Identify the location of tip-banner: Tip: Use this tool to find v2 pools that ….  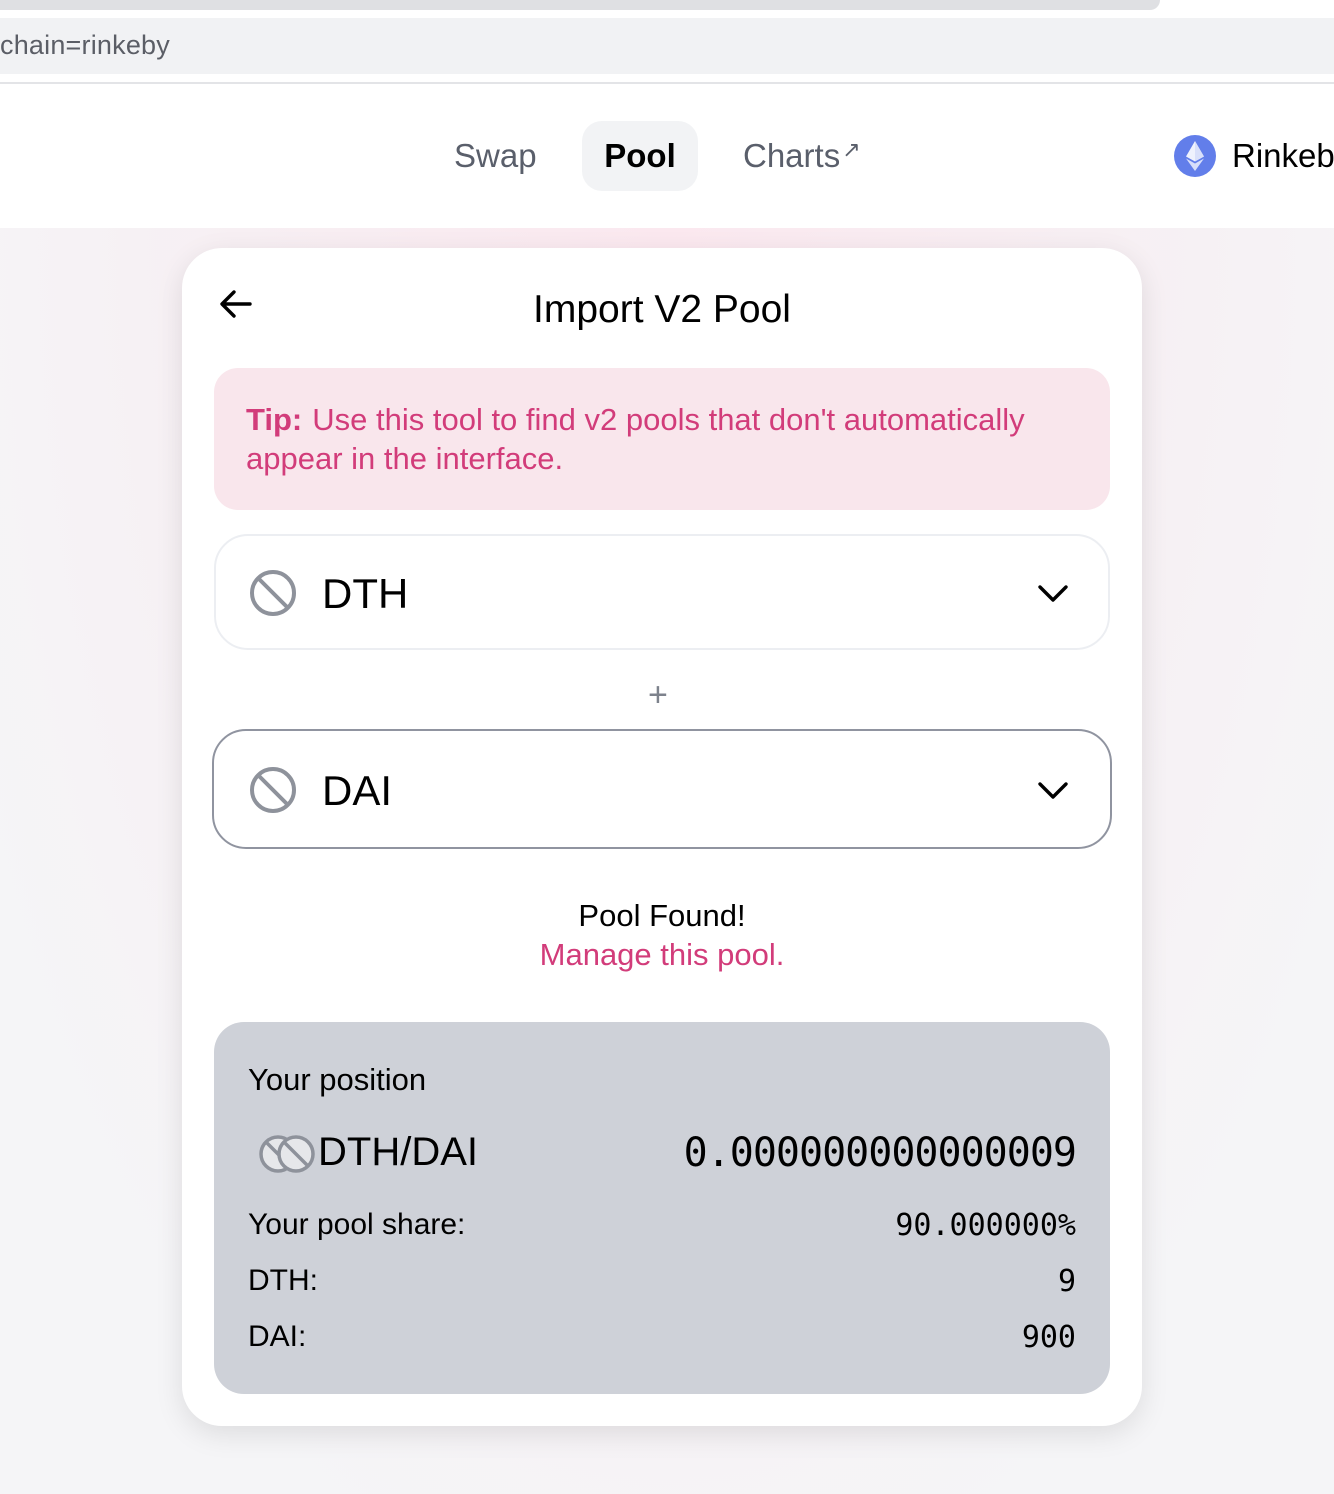
(662, 439).